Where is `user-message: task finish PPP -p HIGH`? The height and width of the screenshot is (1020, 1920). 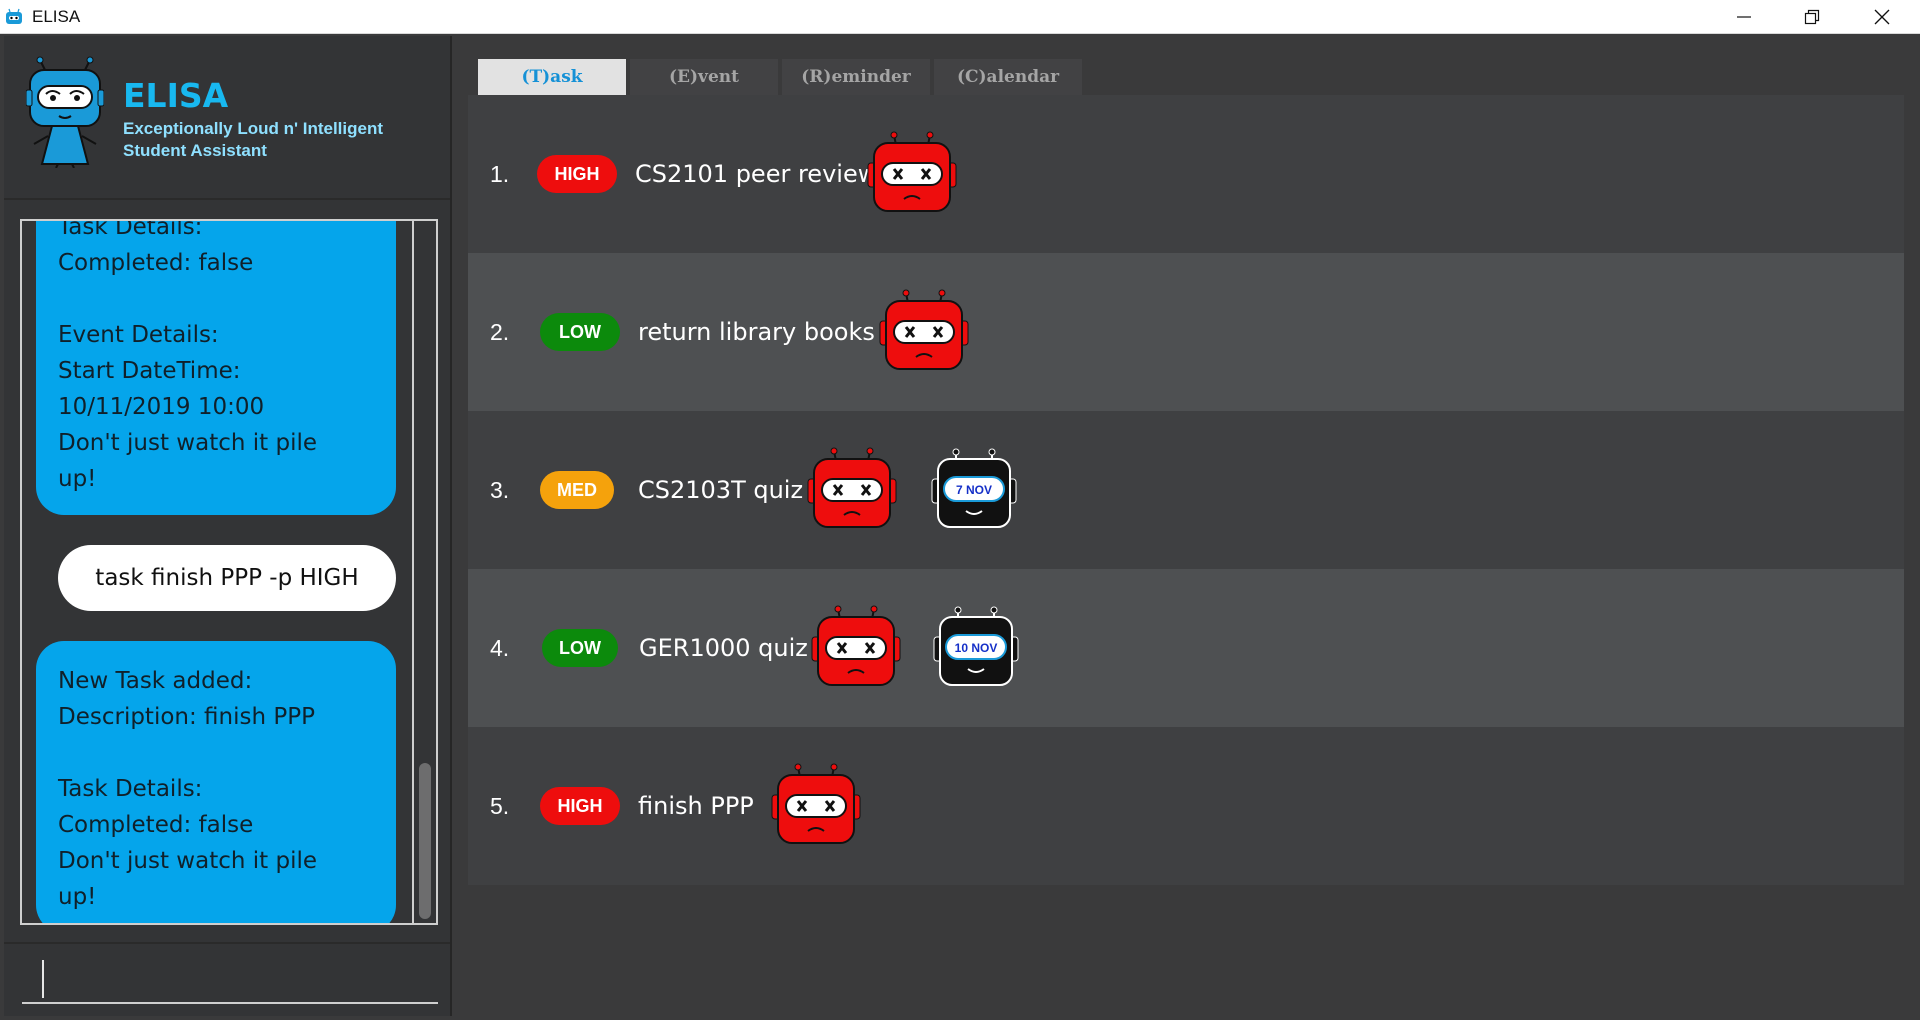 user-message: task finish PPP -p HIGH is located at coordinates (227, 578).